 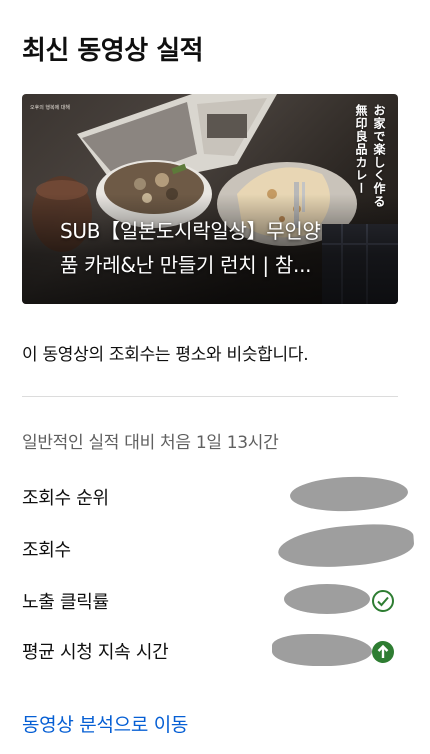 I want to click on thumbnail-caption-line1: 오후의 행복에 대해, so click(x=50, y=108).